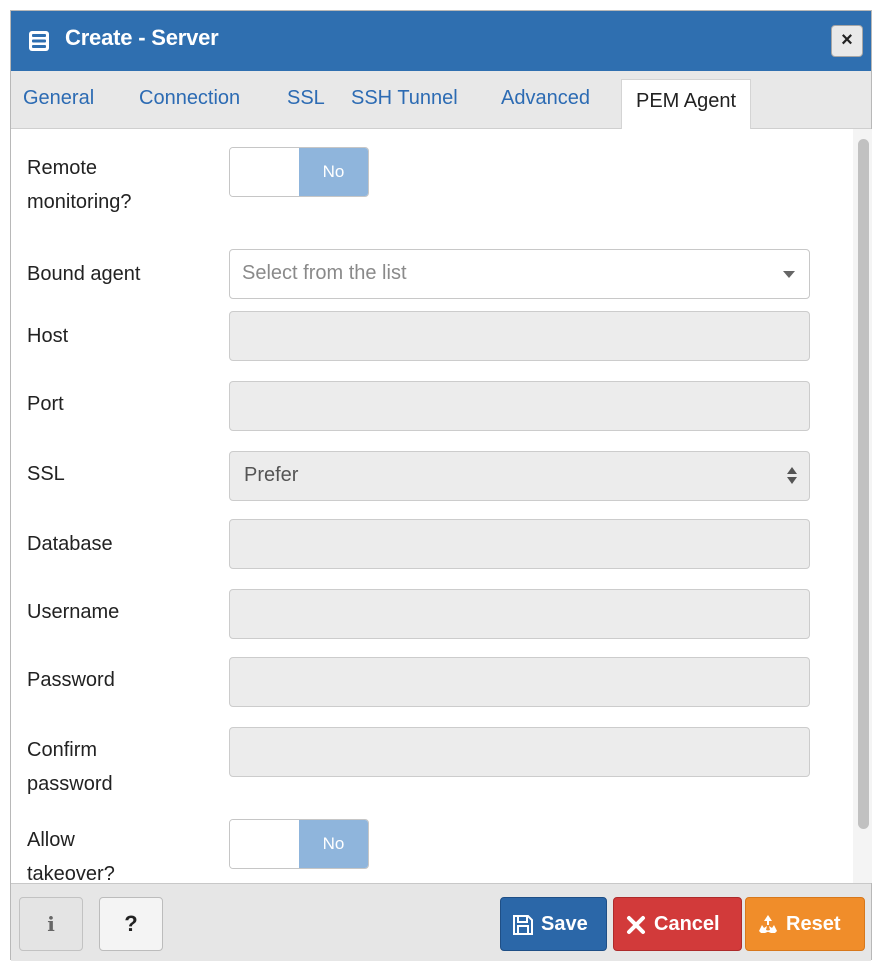 The height and width of the screenshot is (961, 872). I want to click on username-label: Username, so click(73, 612).